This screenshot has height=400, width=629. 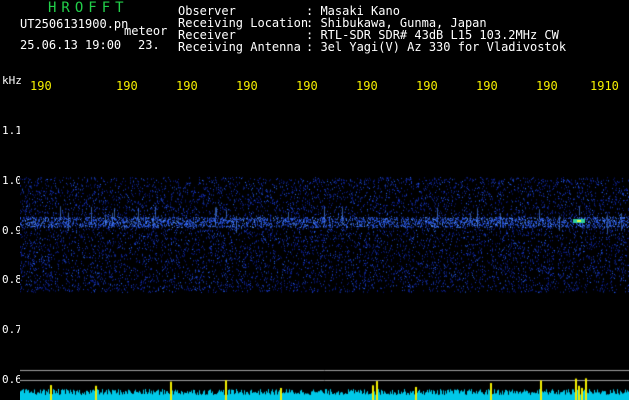 What do you see at coordinates (12, 180) in the screenshot?
I see `y-tick-label: 1.0` at bounding box center [12, 180].